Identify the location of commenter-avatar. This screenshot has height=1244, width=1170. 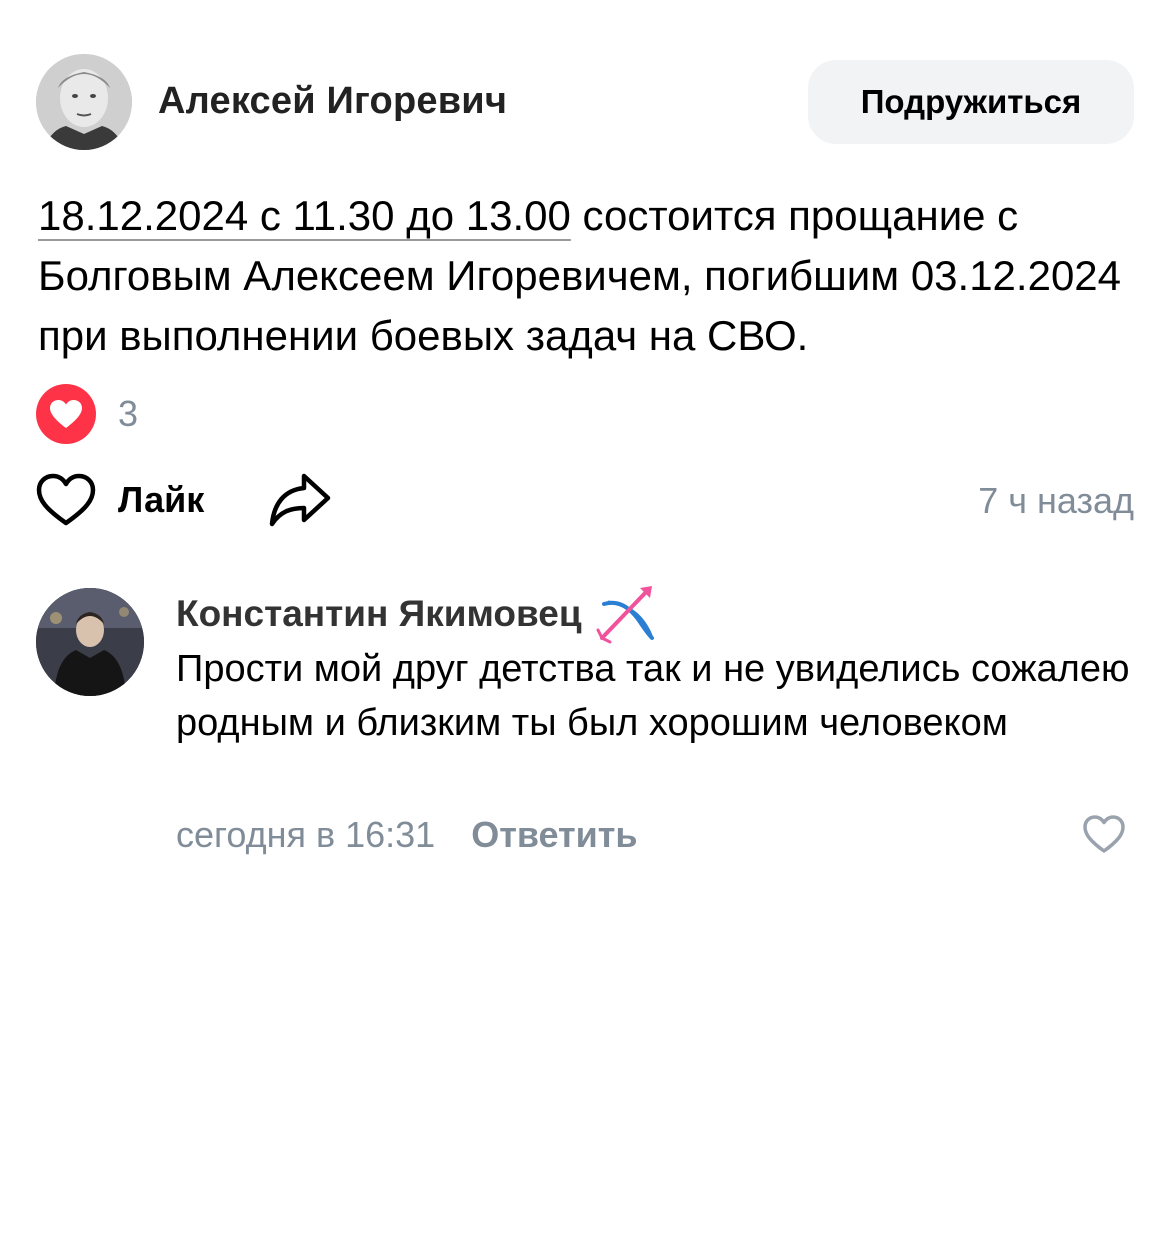
(90, 642).